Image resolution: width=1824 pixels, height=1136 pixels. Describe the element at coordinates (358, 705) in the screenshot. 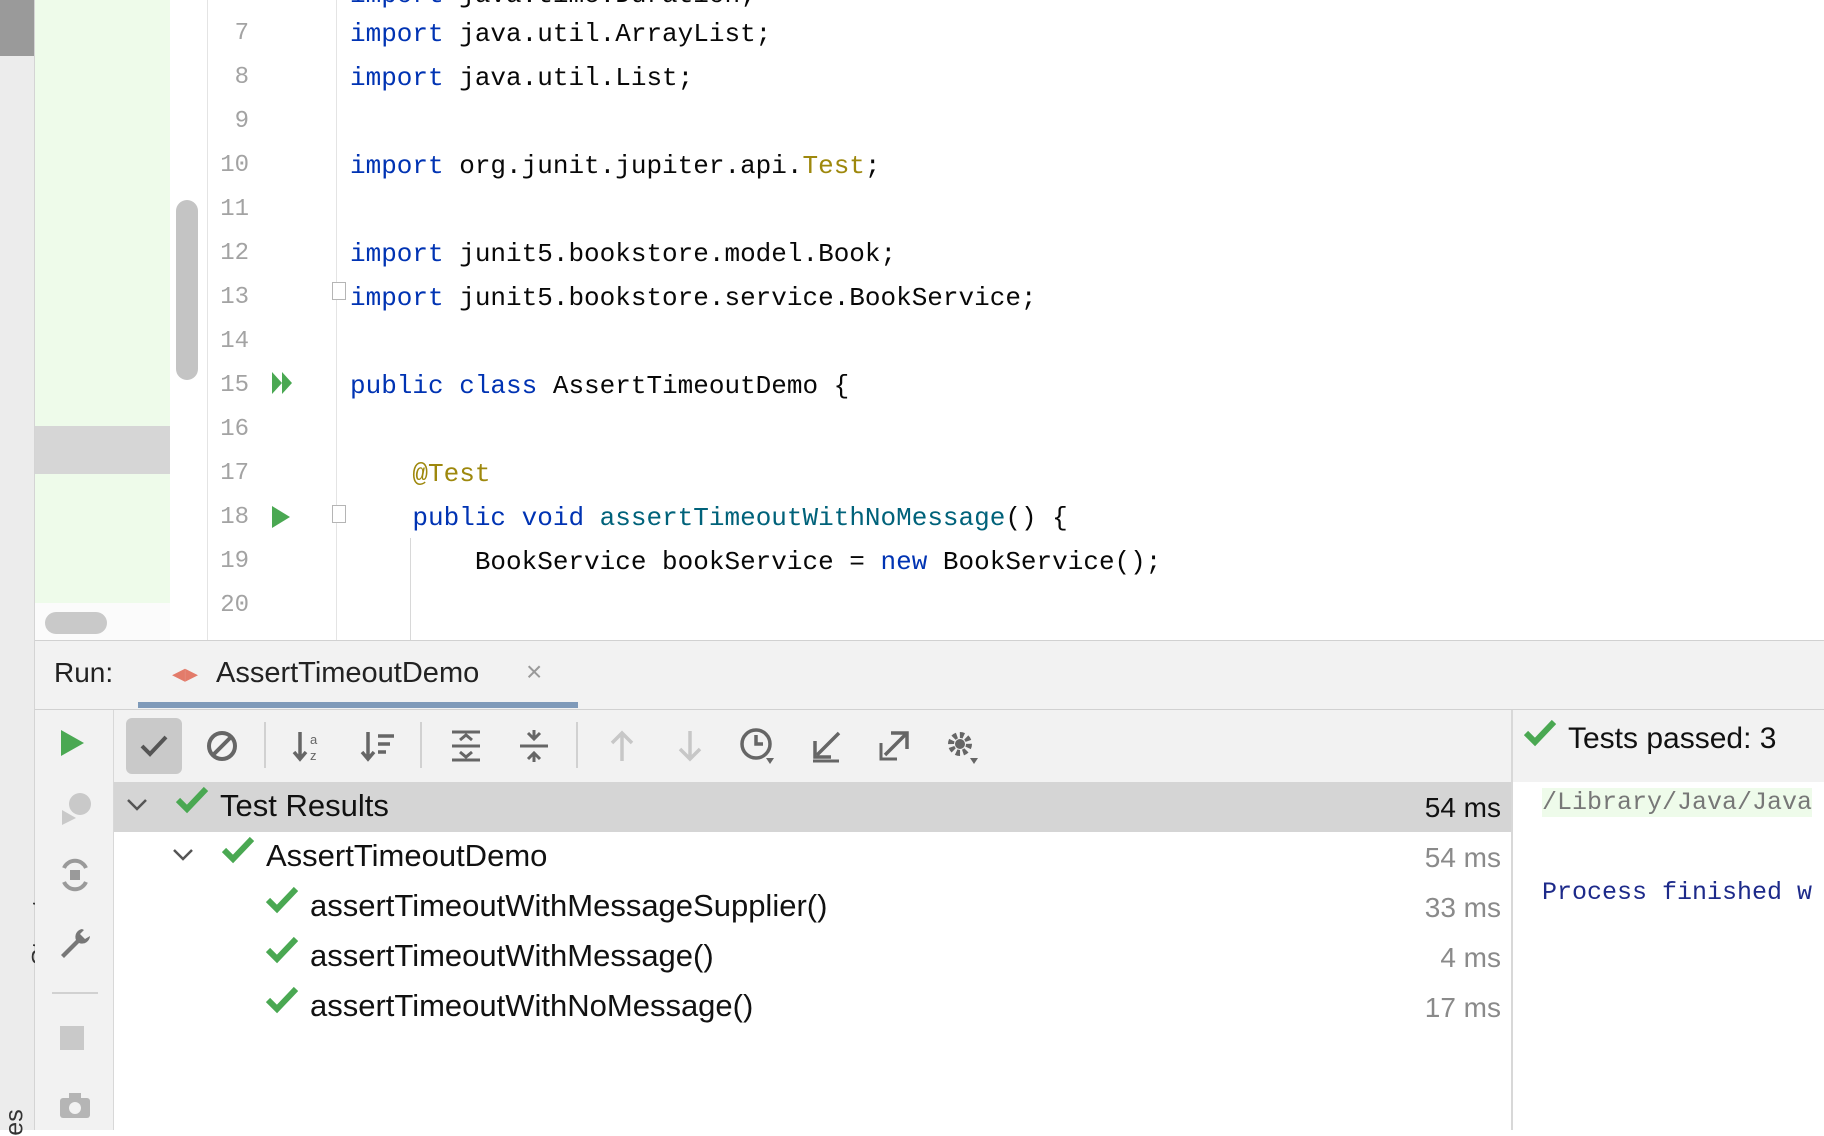

I see `active-tab-indicator` at that location.